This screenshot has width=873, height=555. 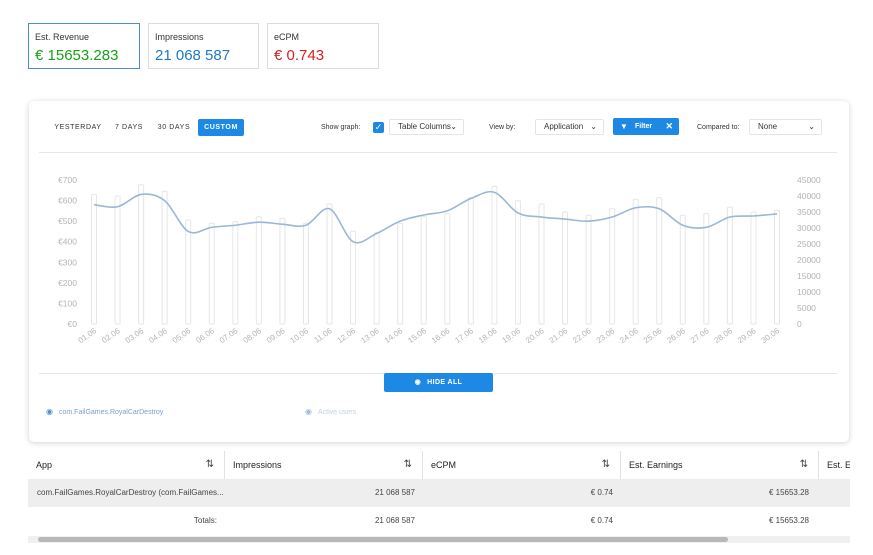 What do you see at coordinates (337, 412) in the screenshot?
I see `legend-label: Active users` at bounding box center [337, 412].